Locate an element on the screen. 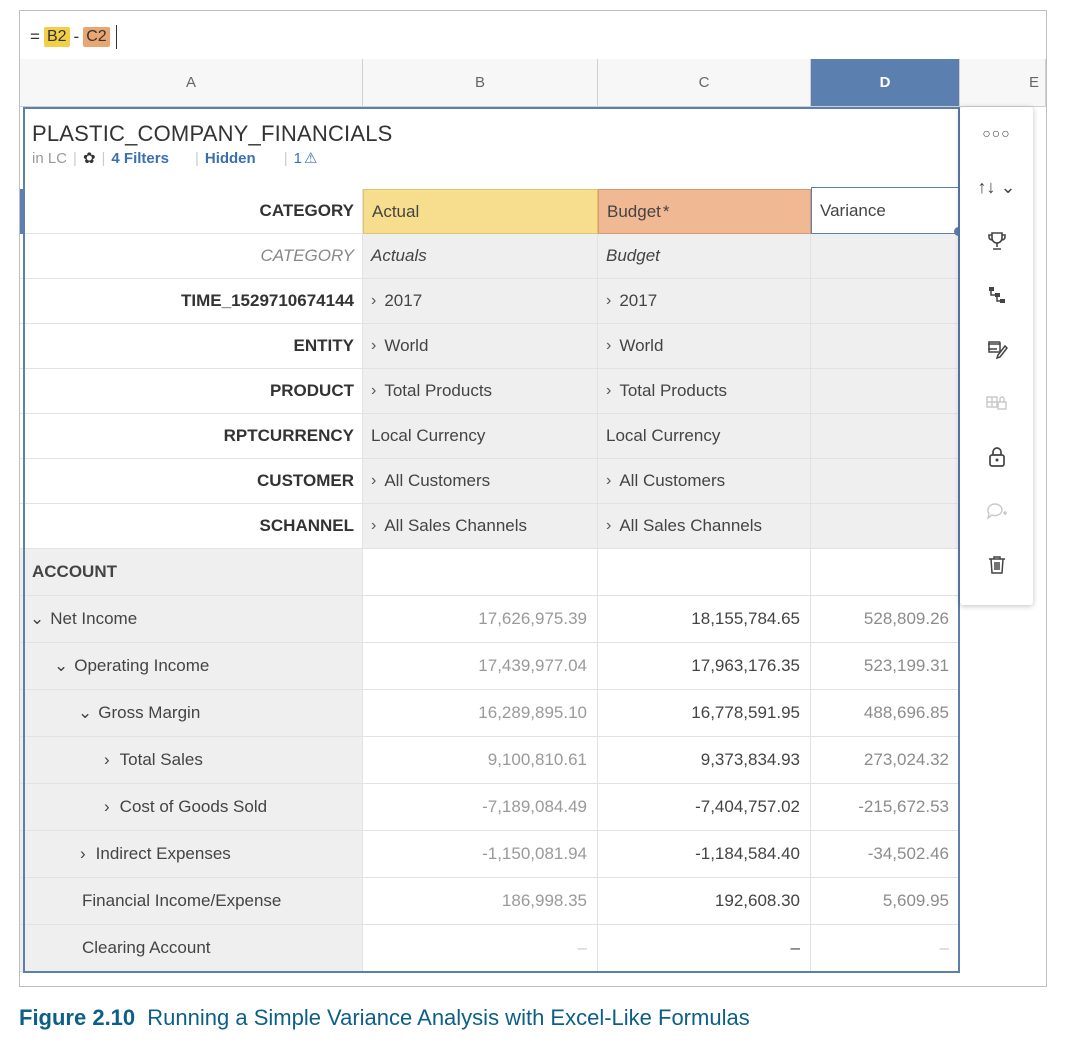 The image size is (1071, 1051). table-cell-actual: 9,100,810.61 is located at coordinates (480, 760).